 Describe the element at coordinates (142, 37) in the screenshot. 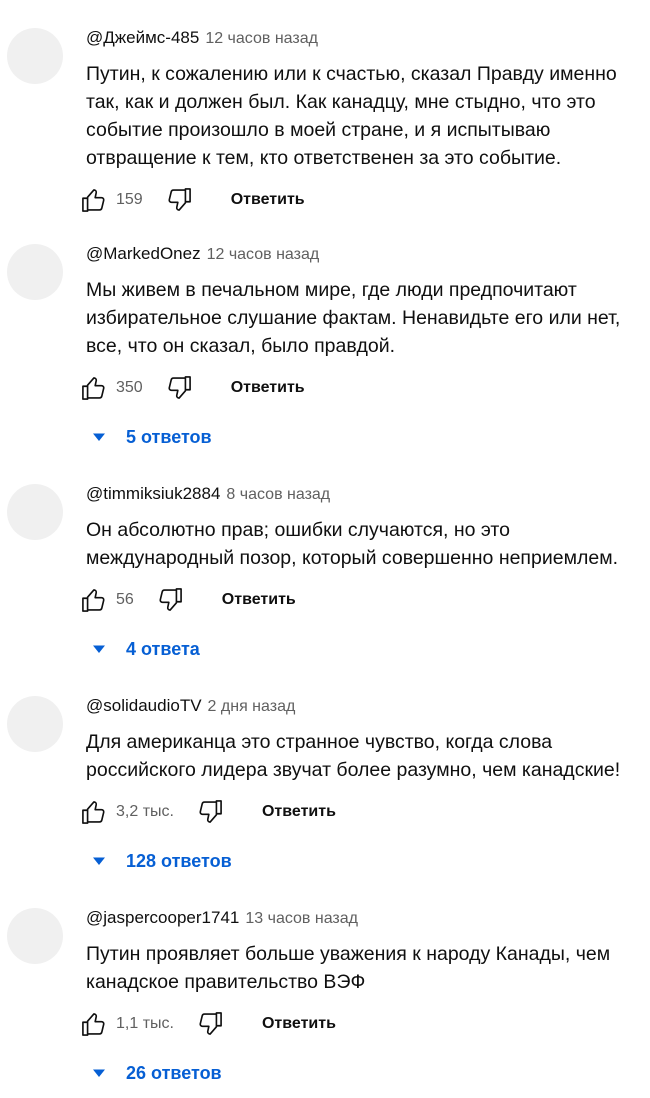

I see `comment-author: @Джеймс-485` at that location.